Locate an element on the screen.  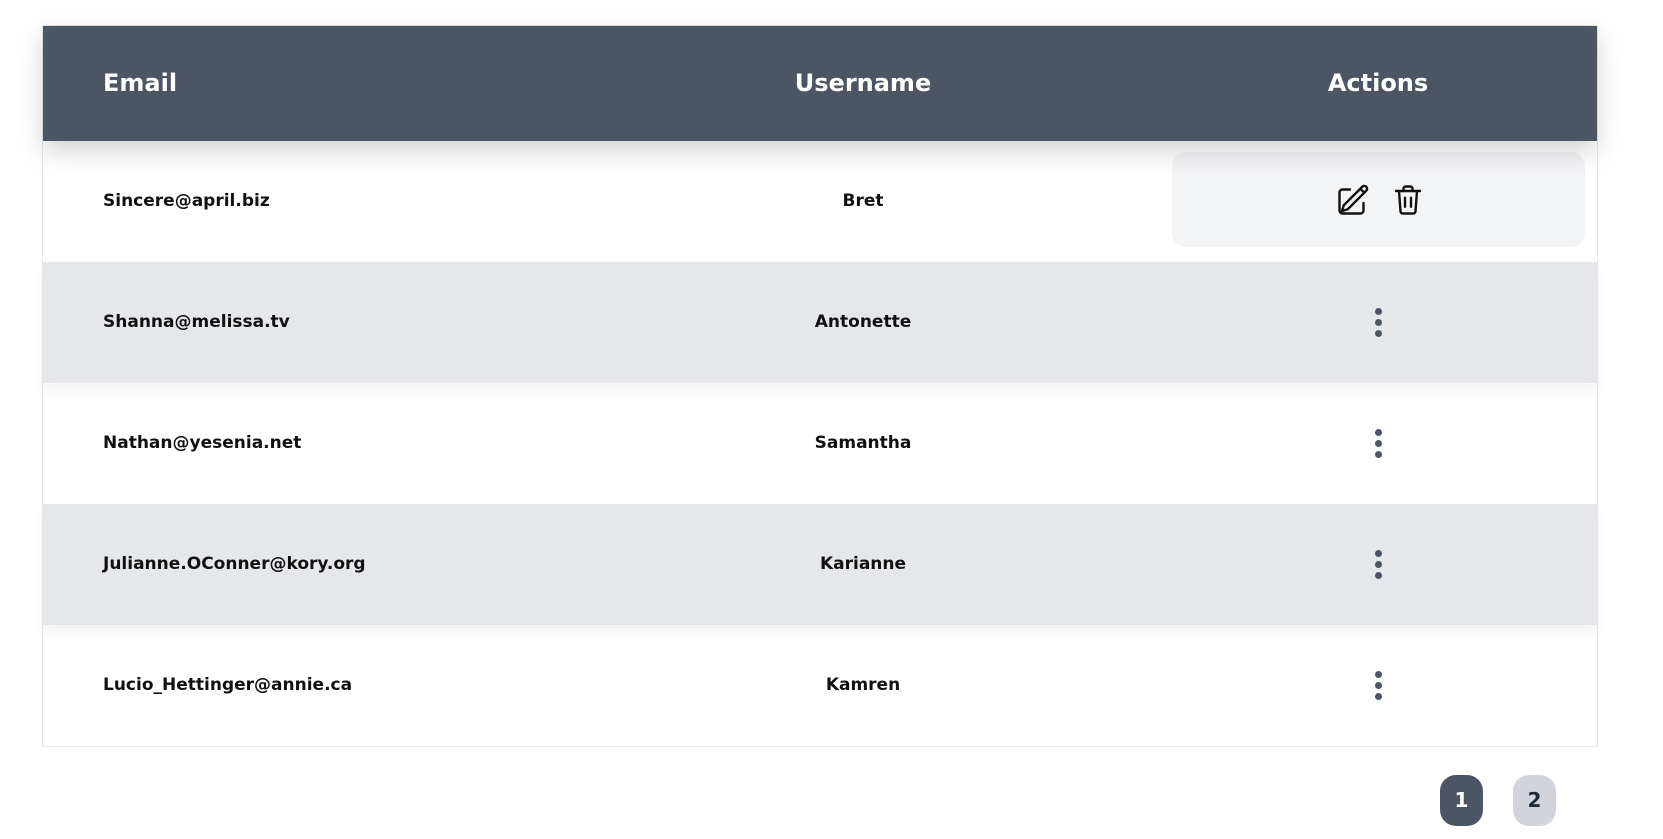
email-cell: Shanna@melissa.tv is located at coordinates (196, 322).